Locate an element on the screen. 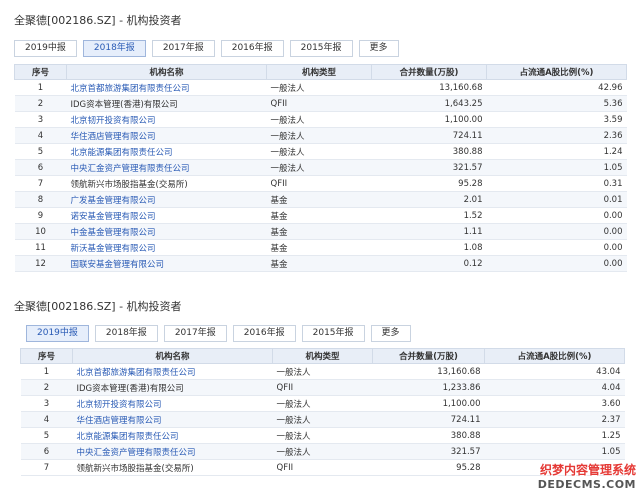 This screenshot has width=640, height=493. org-name-link: 广发基金管理有限公司 is located at coordinates (113, 201).